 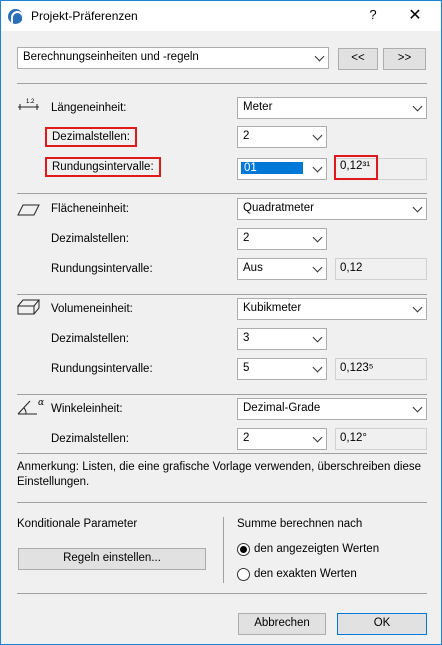 I want to click on angle-preview: 0,12°, so click(x=381, y=439).